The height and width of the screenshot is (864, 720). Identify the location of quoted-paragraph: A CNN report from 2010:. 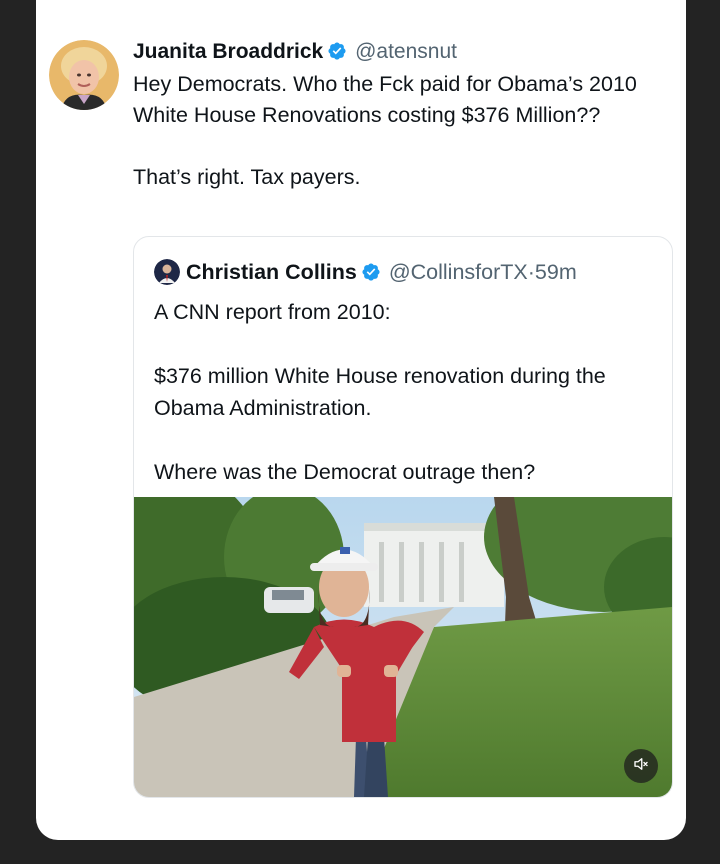
(272, 312).